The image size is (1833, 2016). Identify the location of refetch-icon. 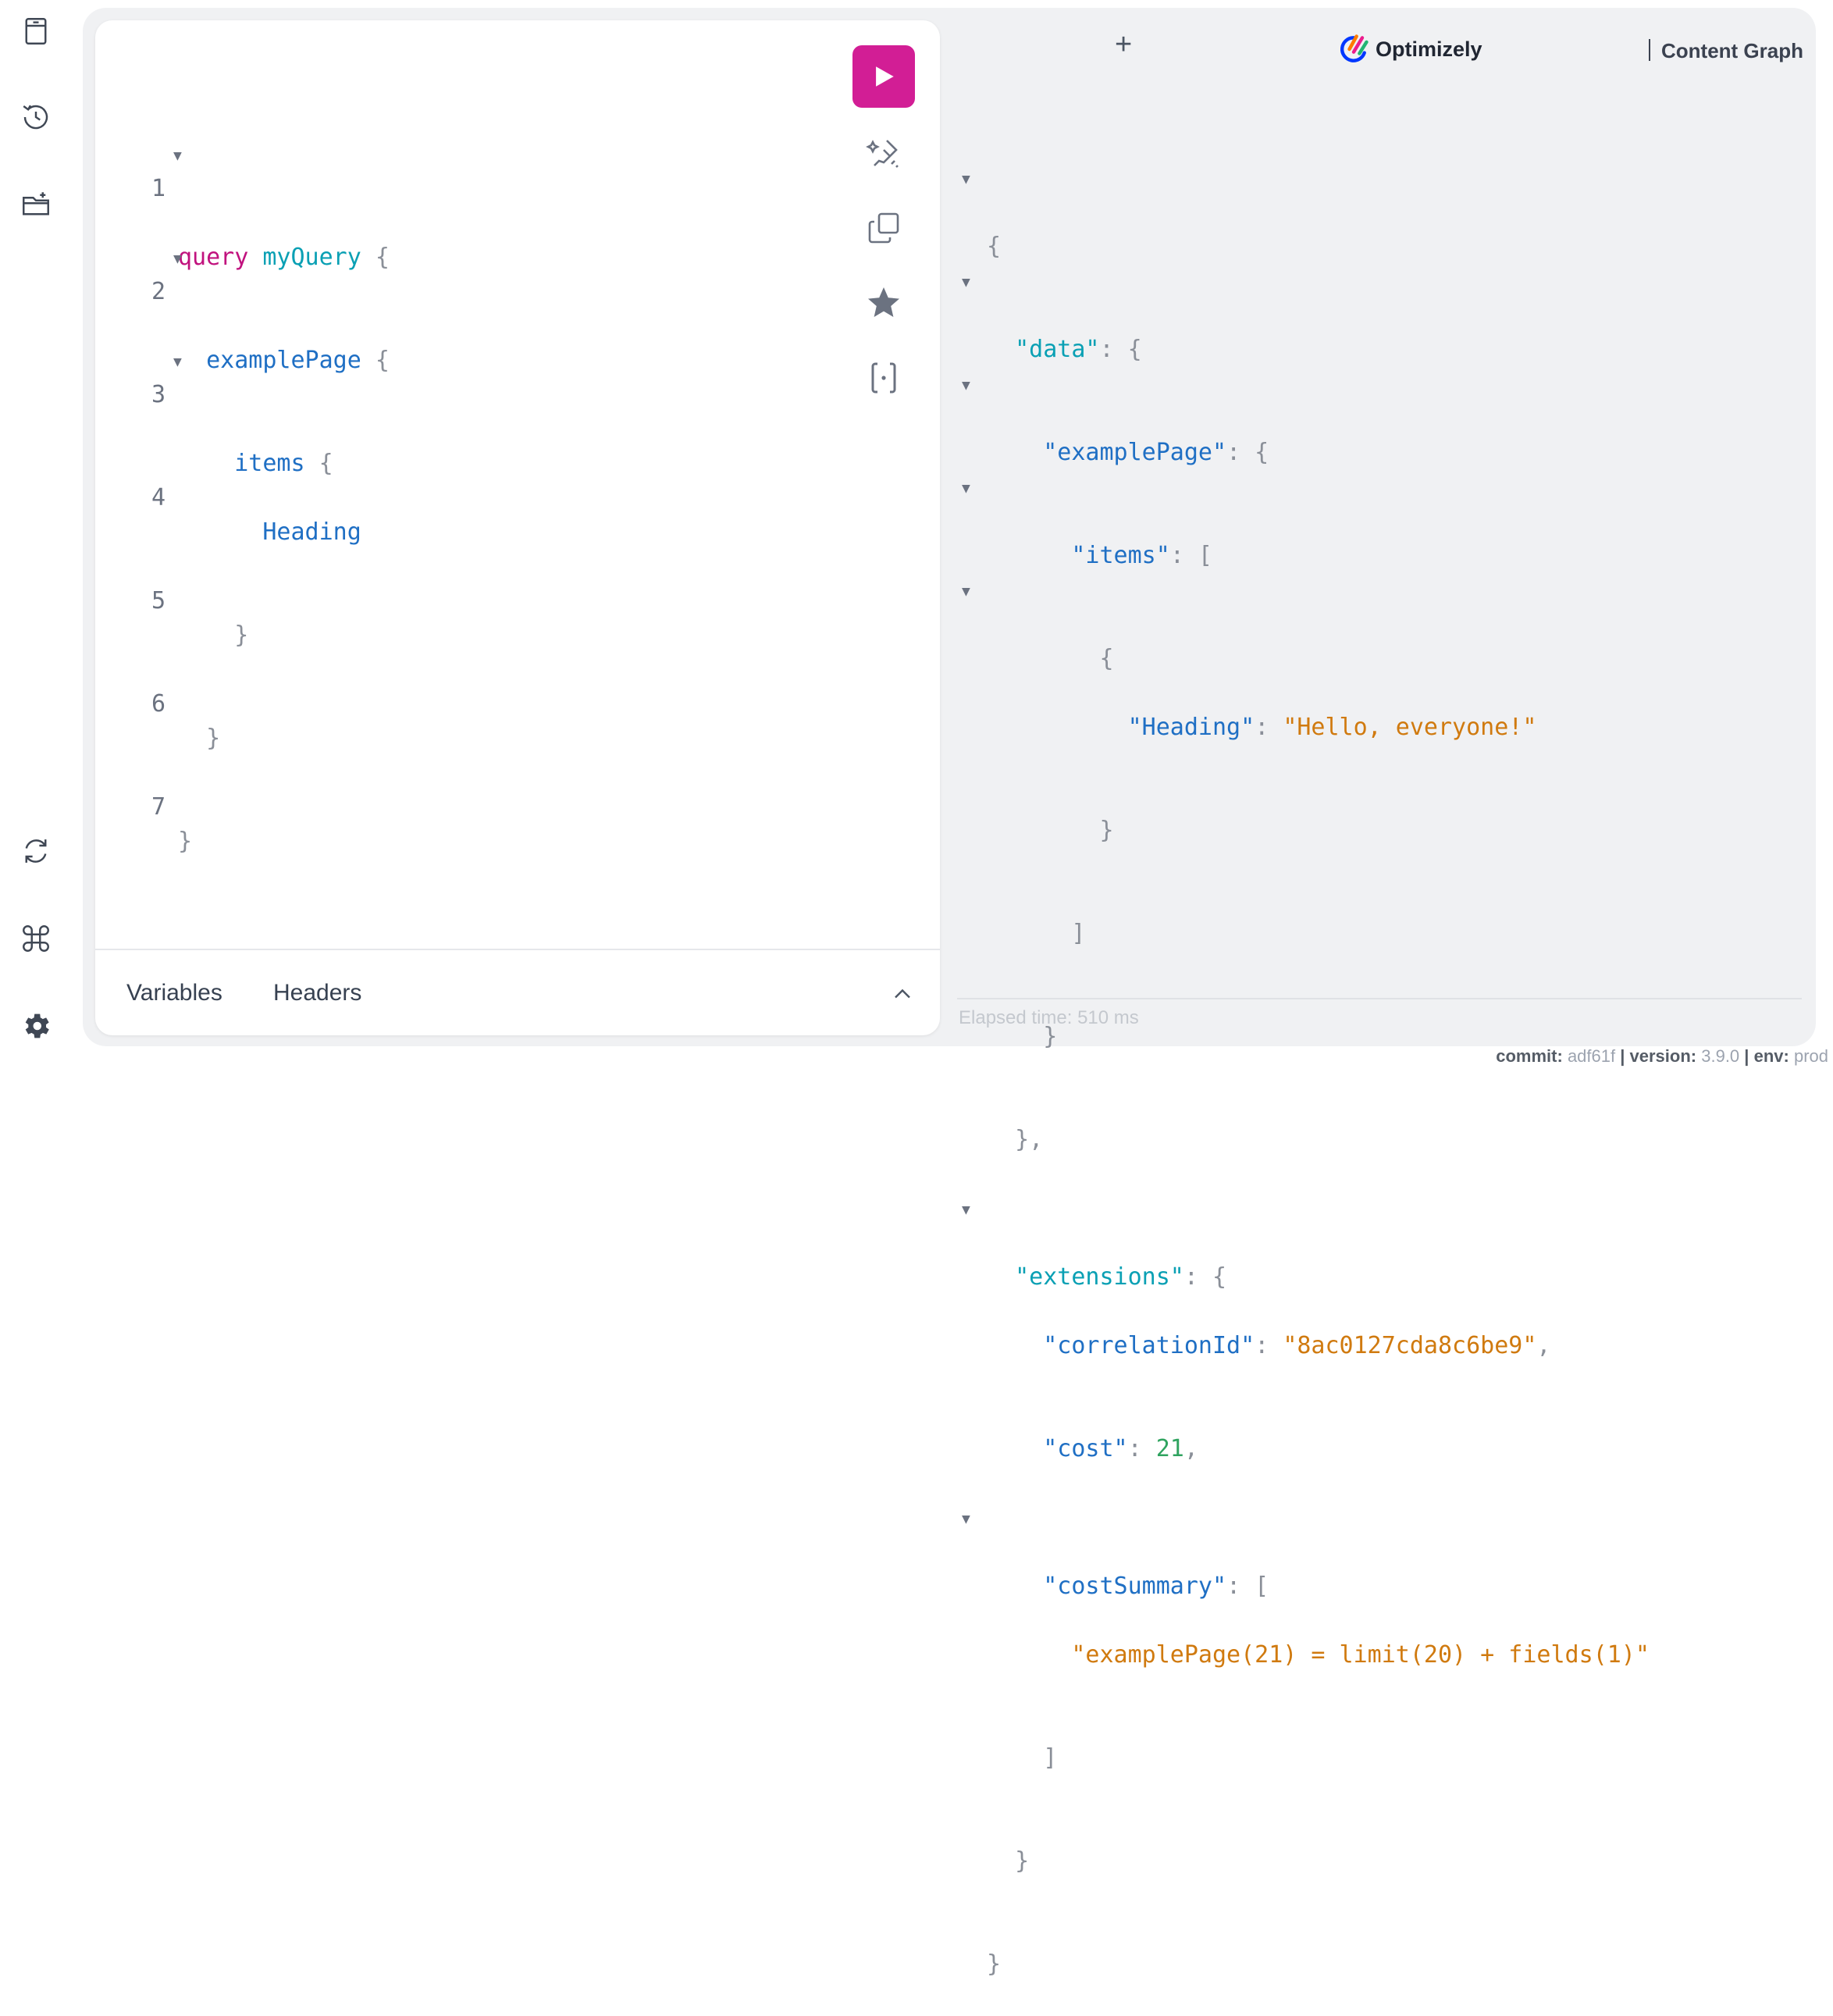
(36, 851).